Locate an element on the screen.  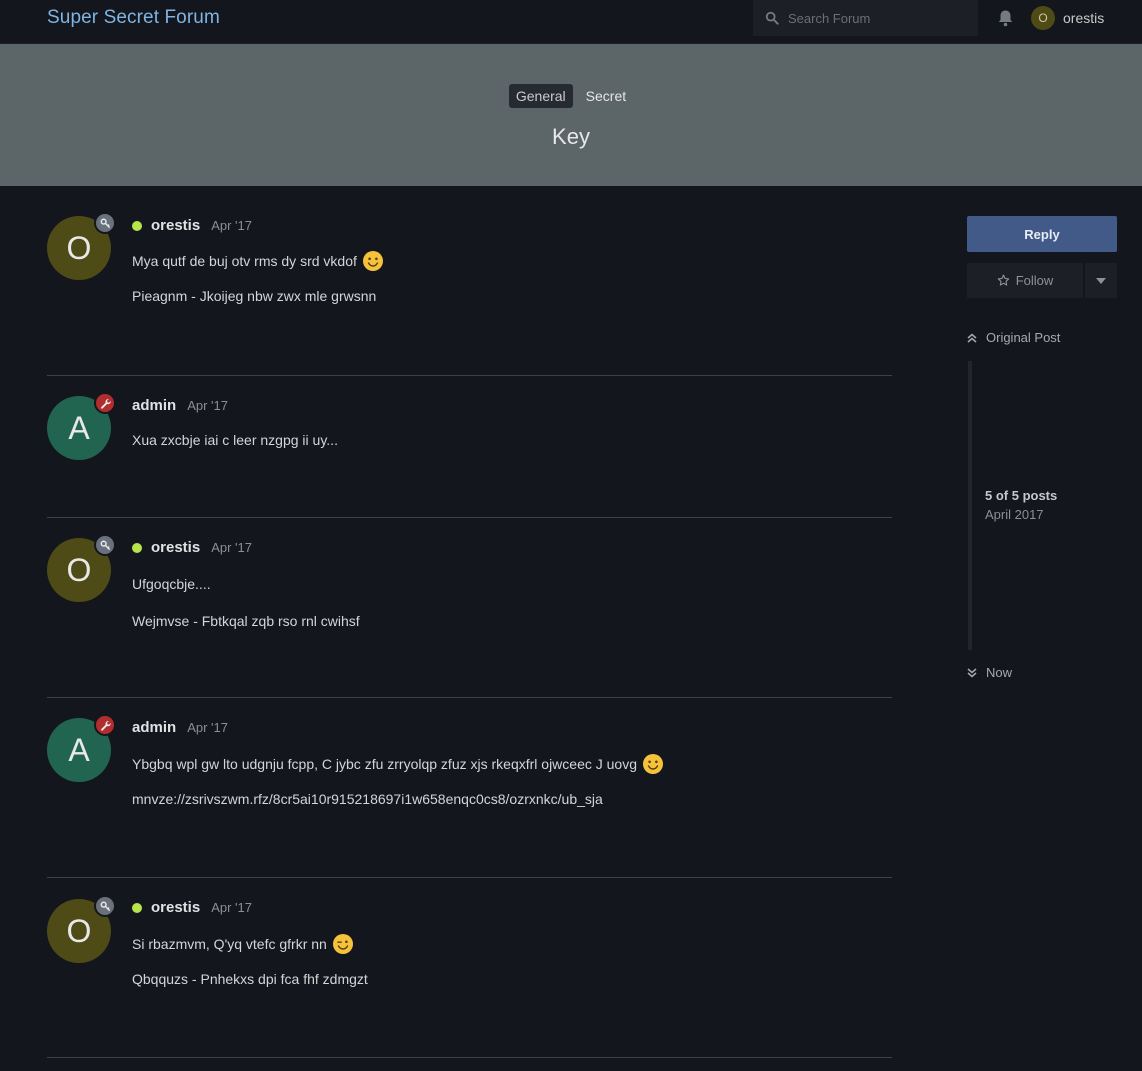
search-icon is located at coordinates (772, 18).